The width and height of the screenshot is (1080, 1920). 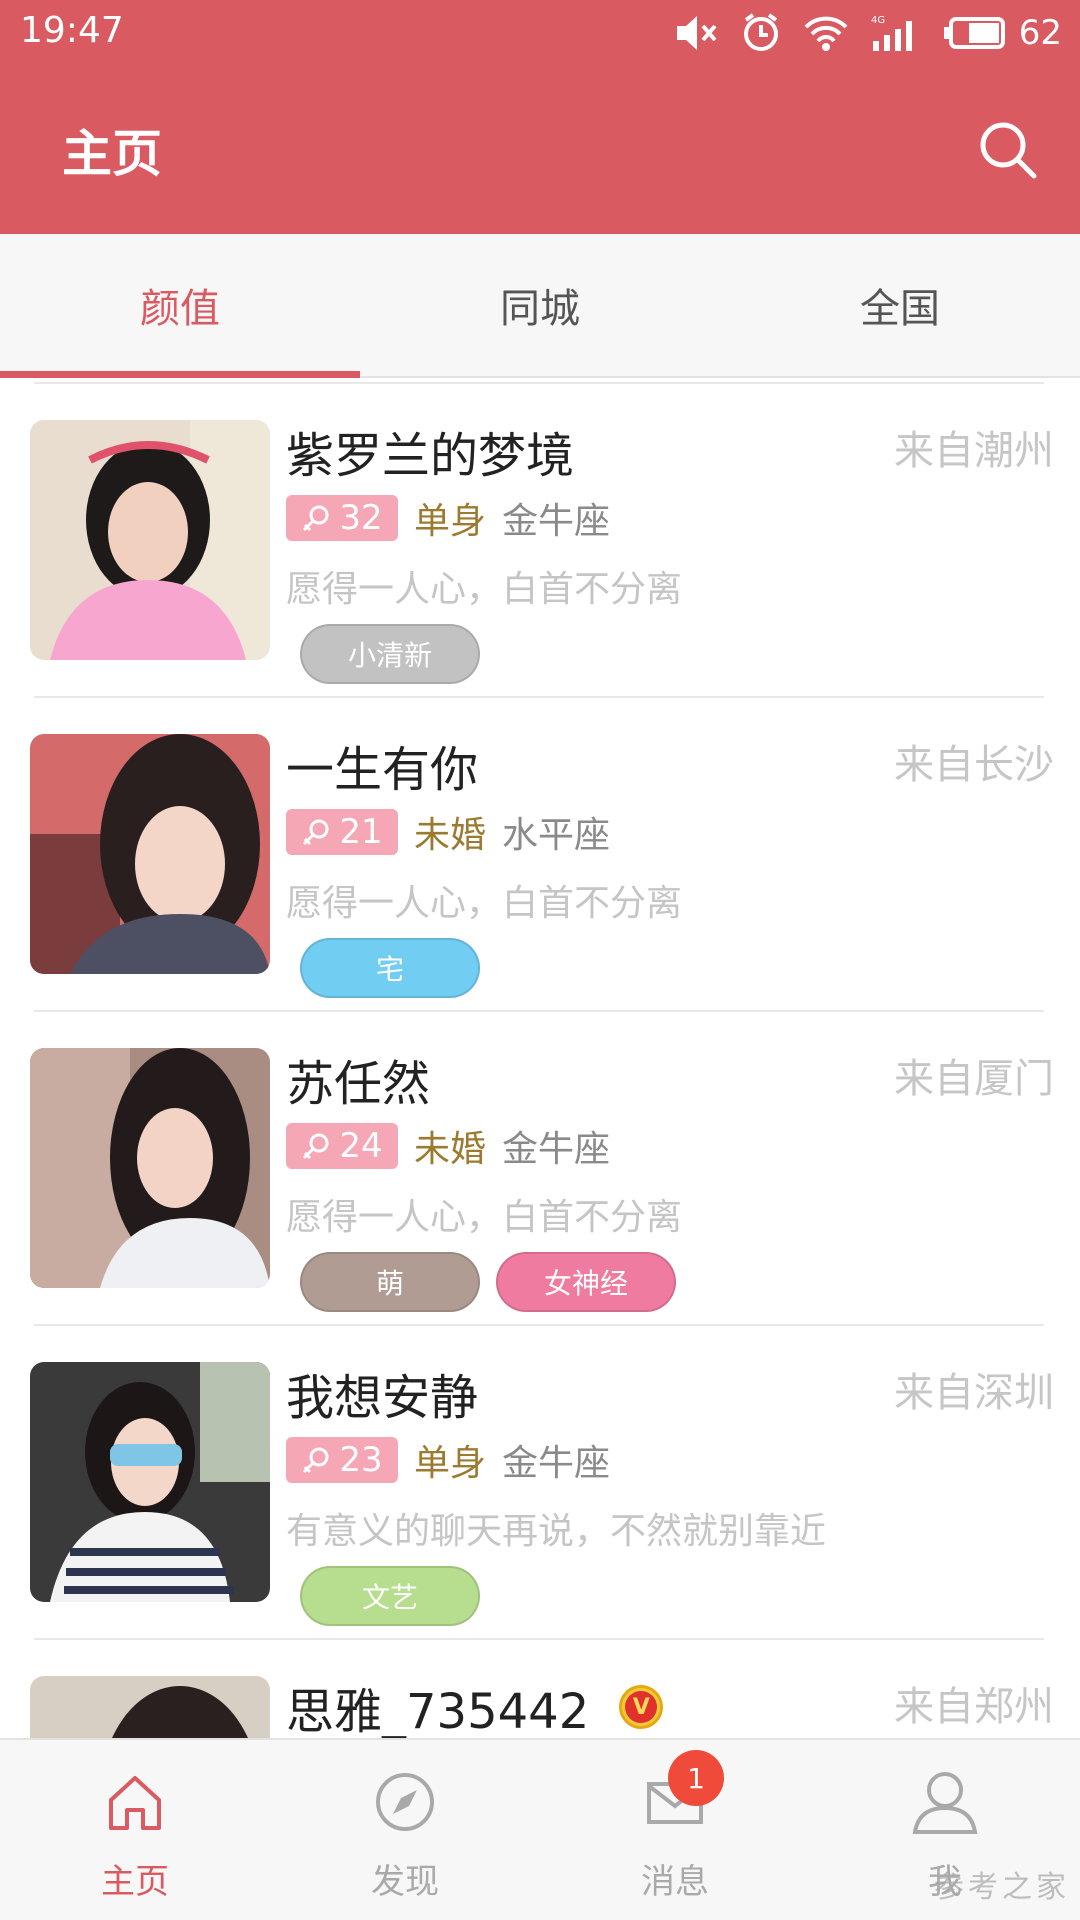 I want to click on tag-list: 萌 女神经, so click(x=488, y=1282).